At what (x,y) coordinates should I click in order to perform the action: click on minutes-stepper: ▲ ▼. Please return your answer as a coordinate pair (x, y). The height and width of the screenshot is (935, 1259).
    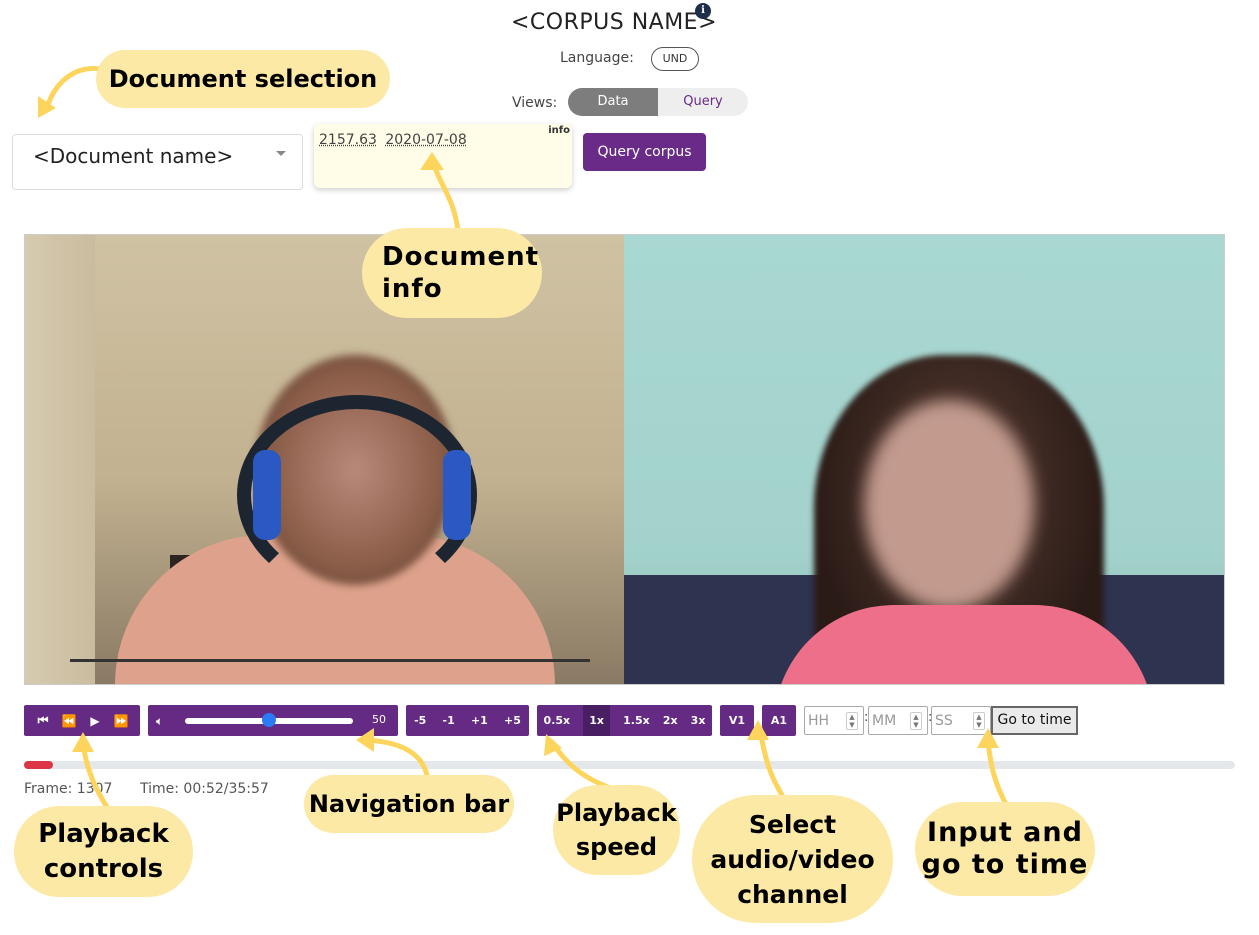
    Looking at the image, I should click on (916, 721).